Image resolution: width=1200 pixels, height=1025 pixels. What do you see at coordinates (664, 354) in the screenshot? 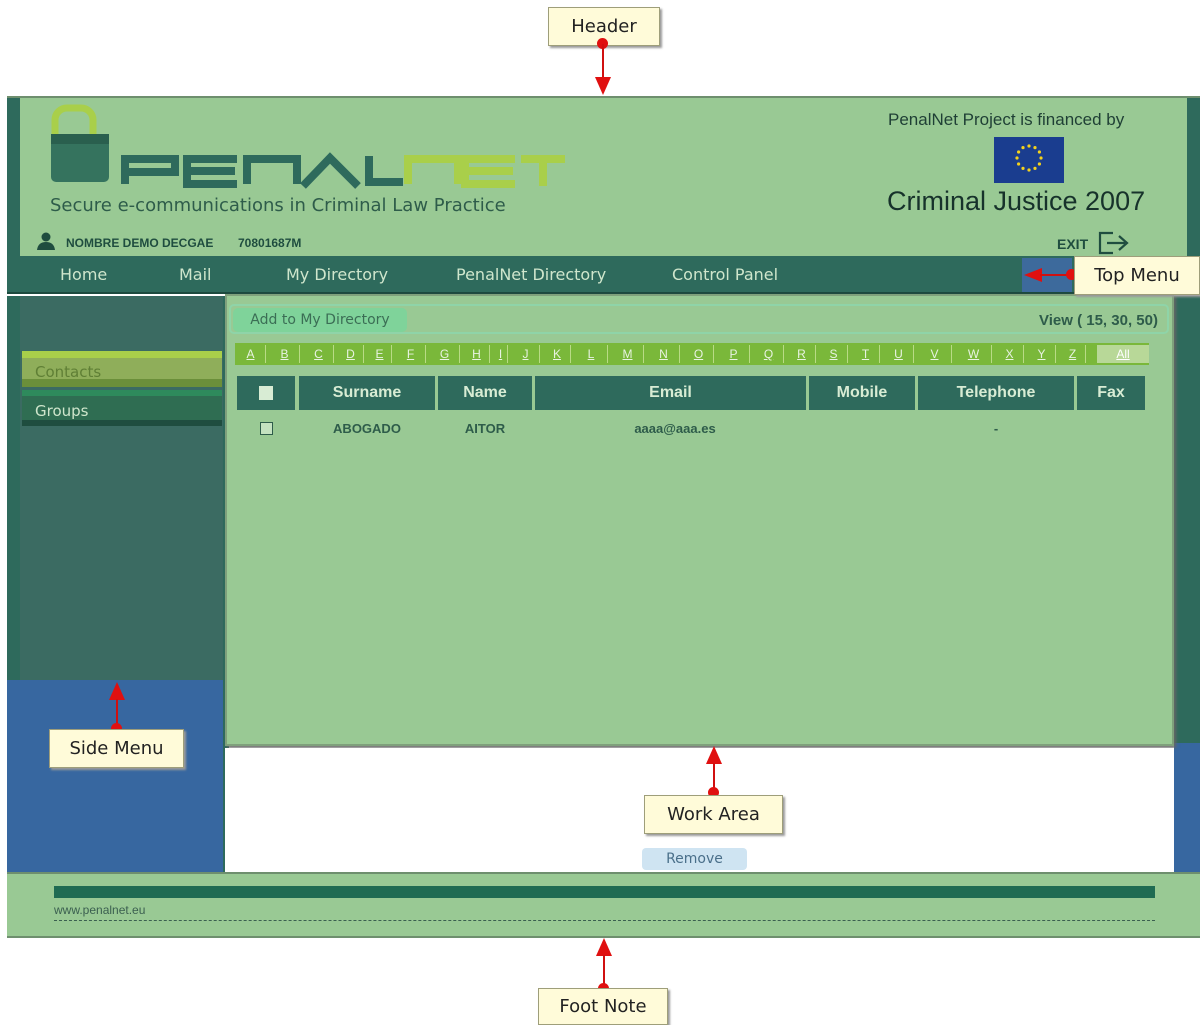
I see `letter-n: N` at bounding box center [664, 354].